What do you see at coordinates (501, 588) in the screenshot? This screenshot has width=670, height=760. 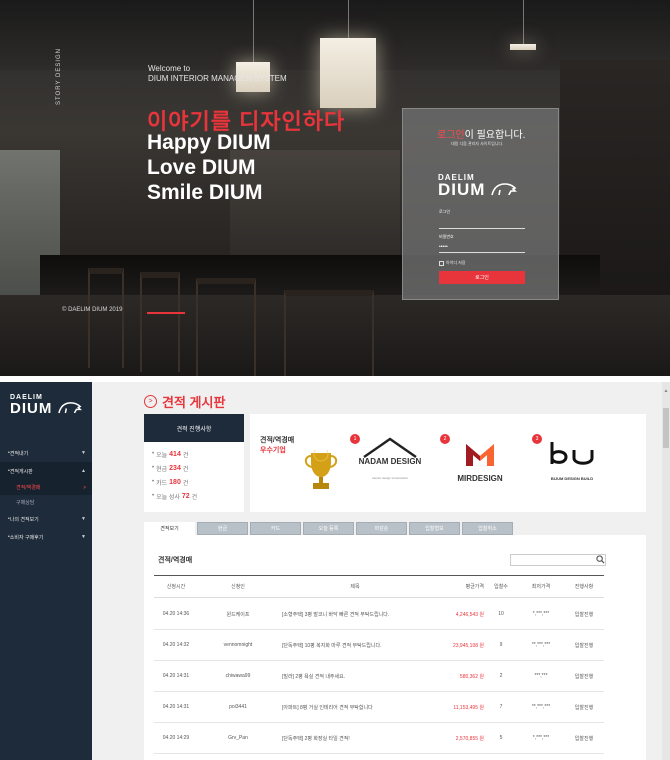 I see `column-header: 입찰수` at bounding box center [501, 588].